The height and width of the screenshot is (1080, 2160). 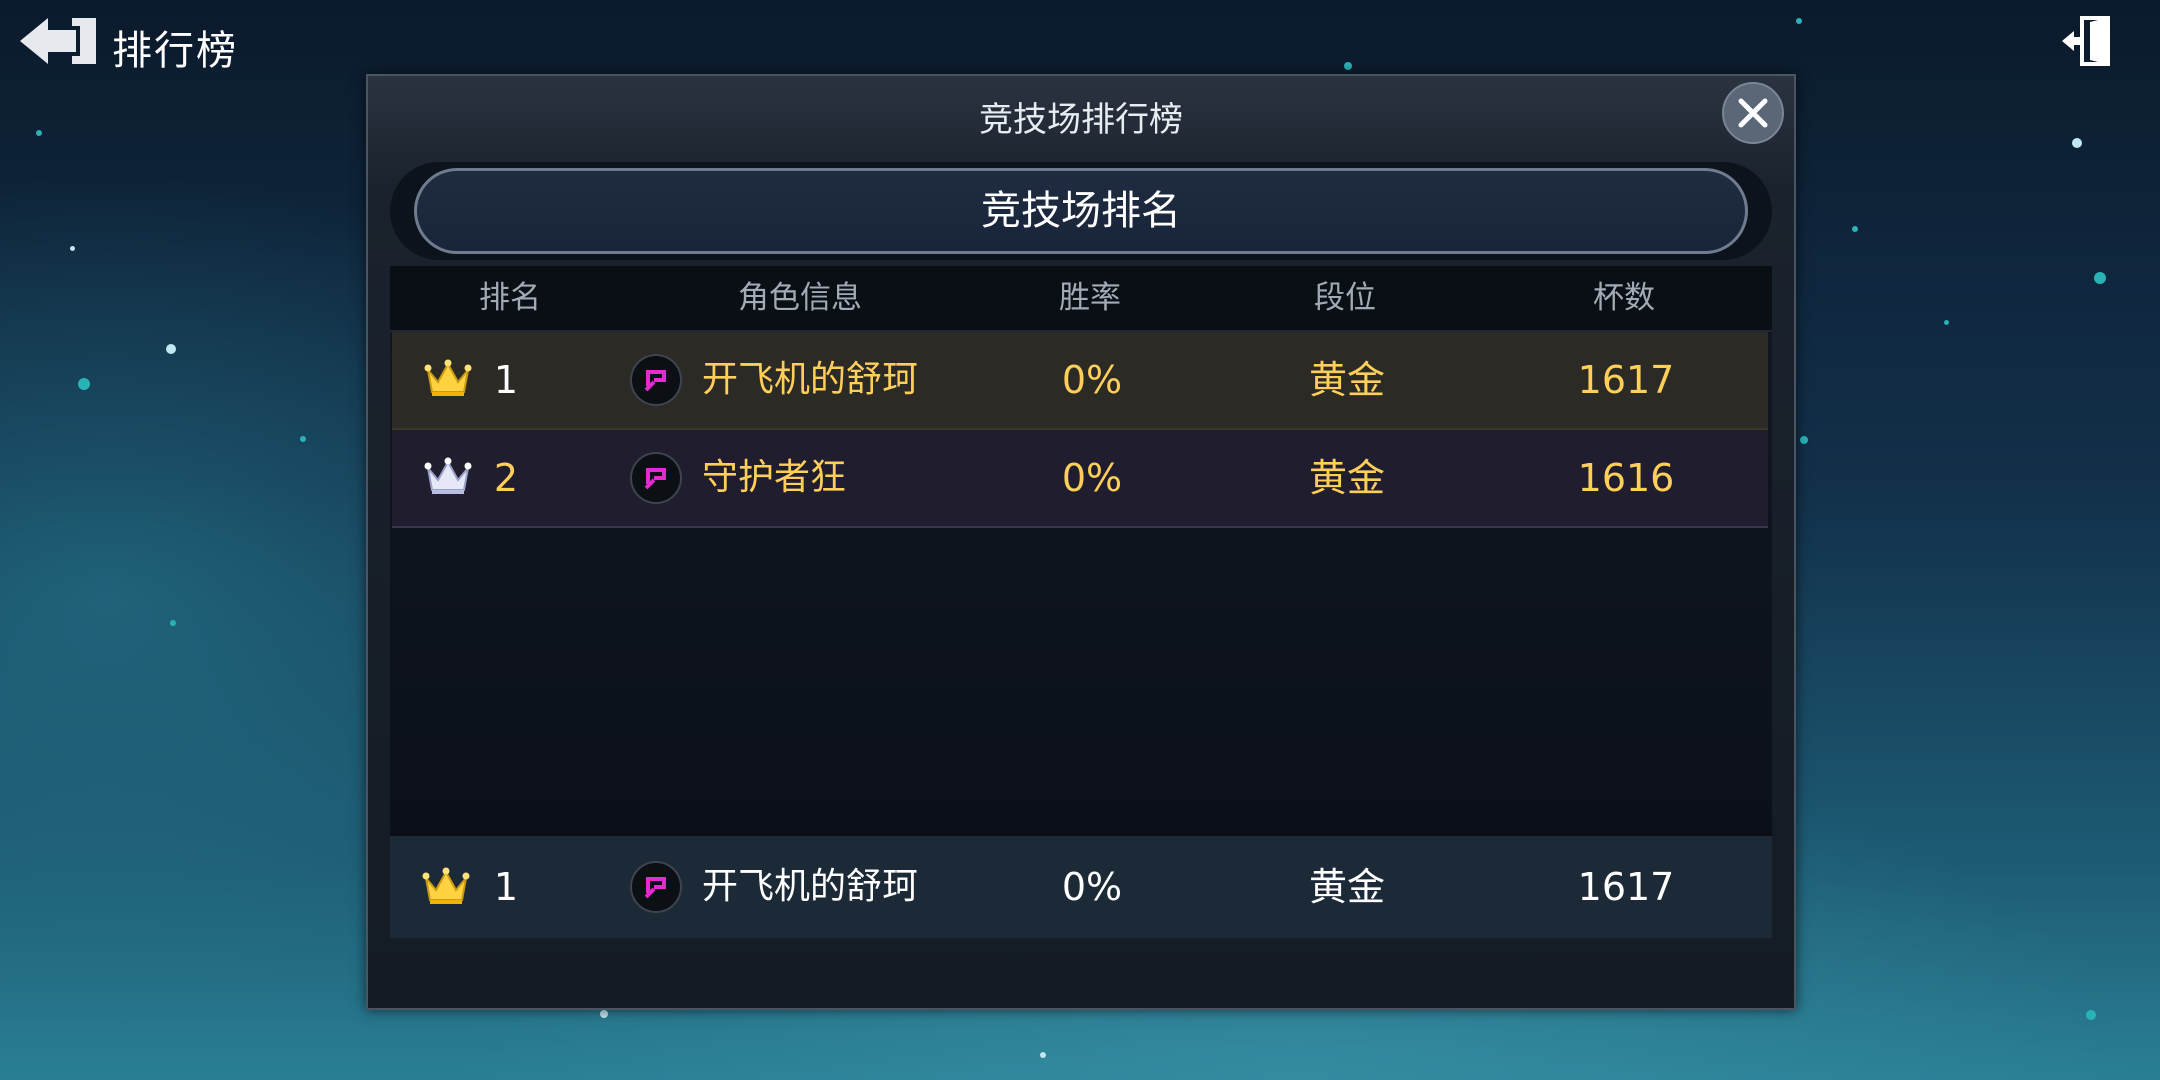 I want to click on close-button, so click(x=1753, y=113).